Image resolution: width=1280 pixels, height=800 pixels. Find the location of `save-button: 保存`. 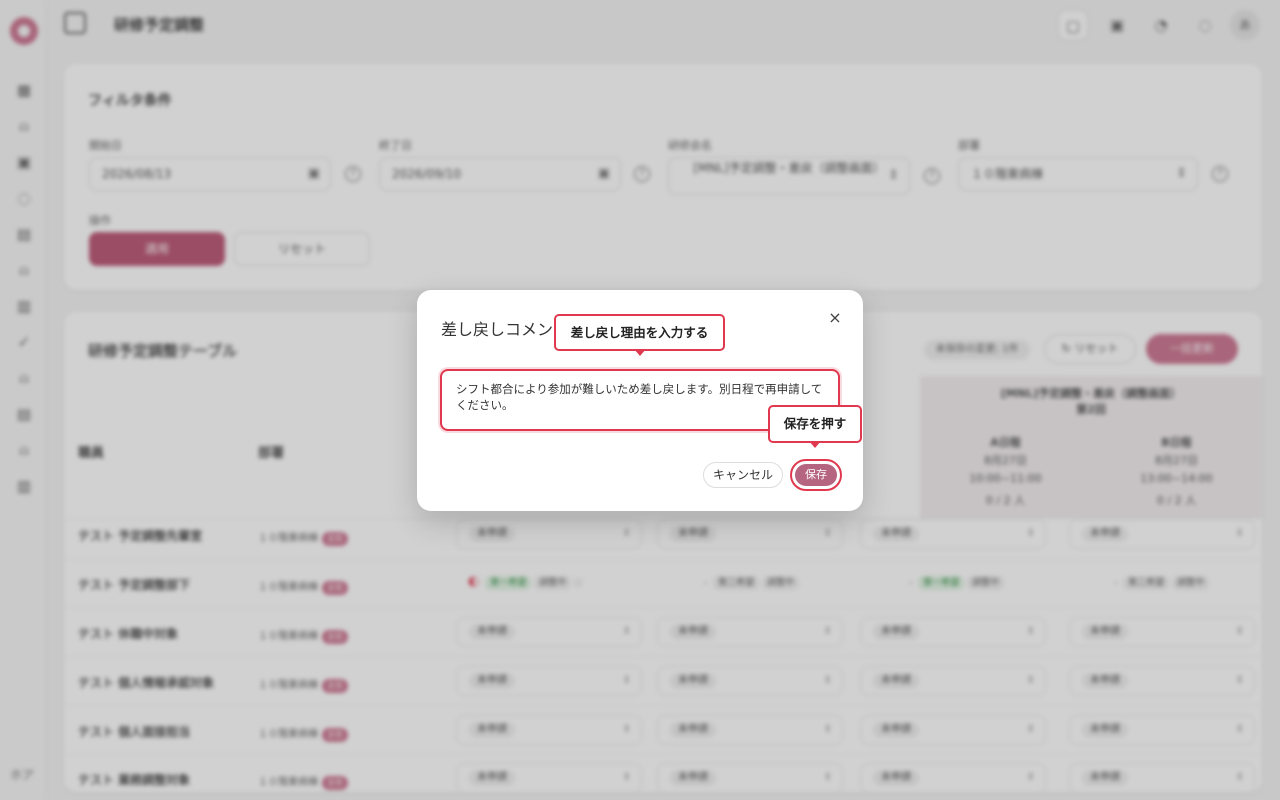

save-button: 保存 is located at coordinates (816, 475).